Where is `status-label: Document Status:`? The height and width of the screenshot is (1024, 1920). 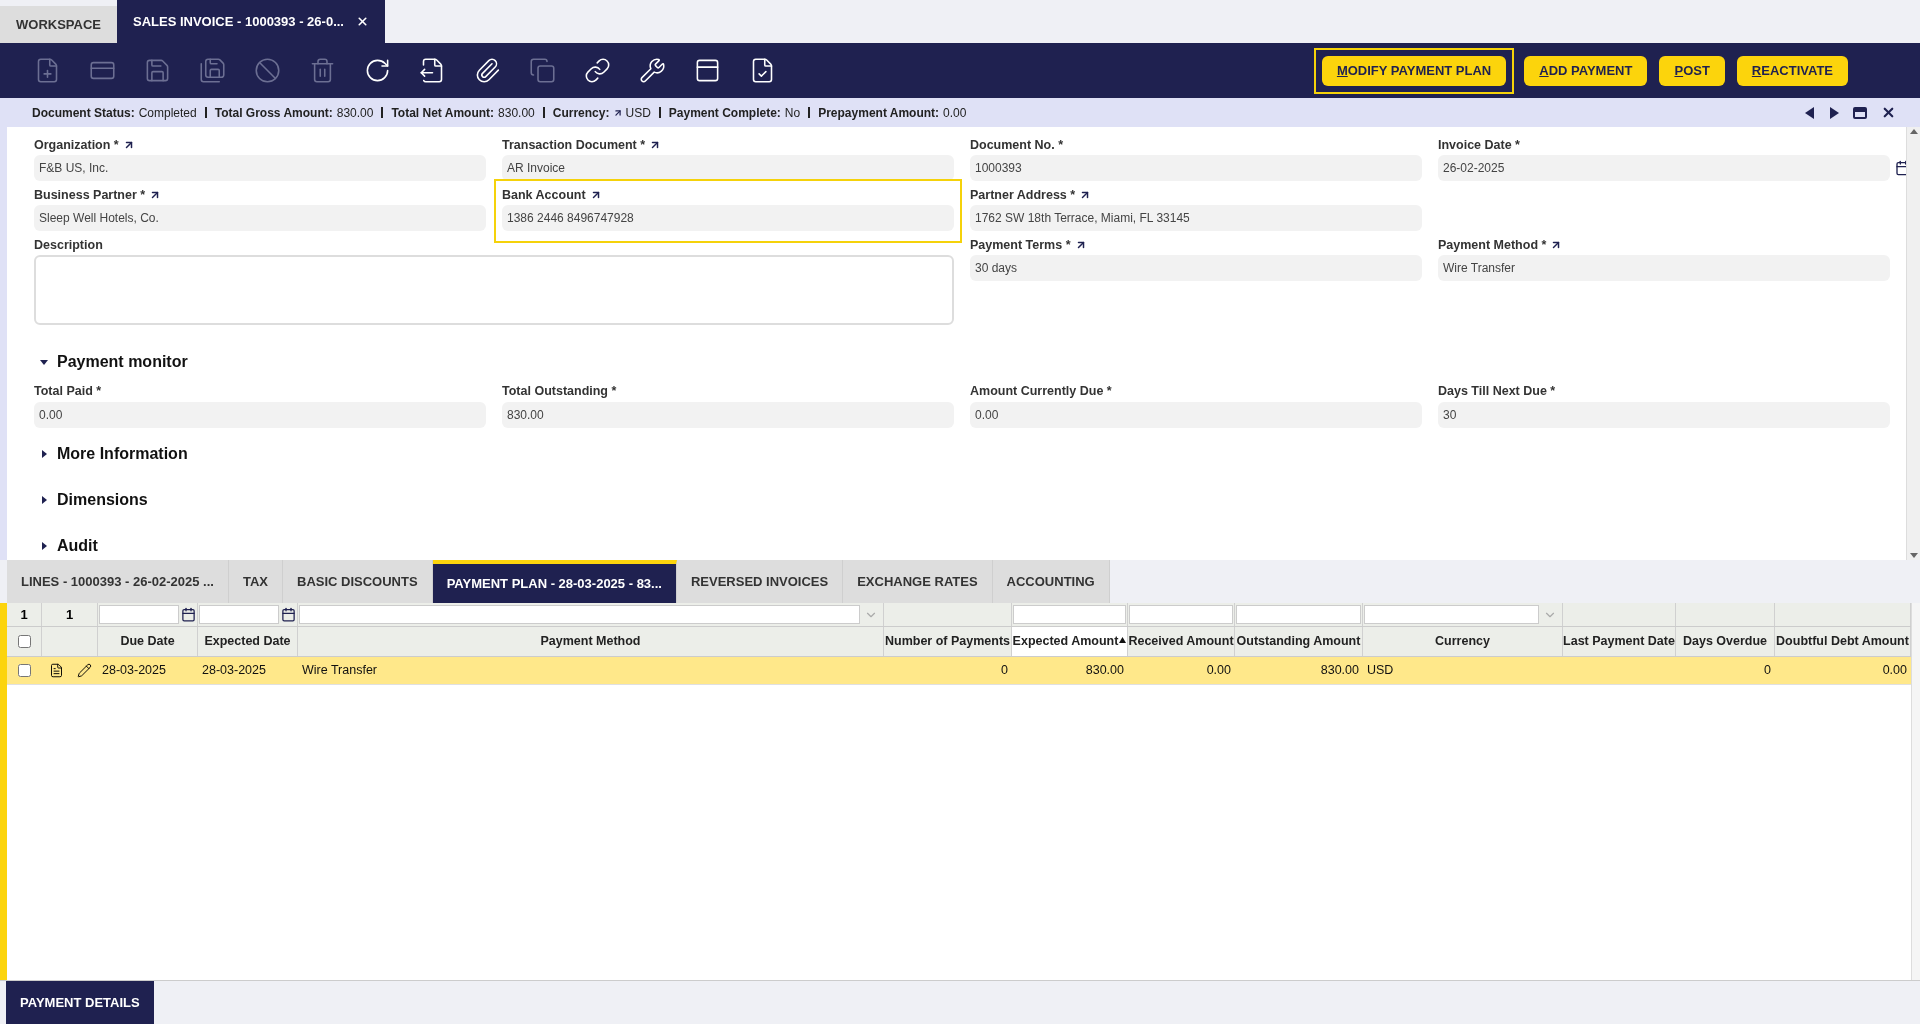
status-label: Document Status: is located at coordinates (83, 113).